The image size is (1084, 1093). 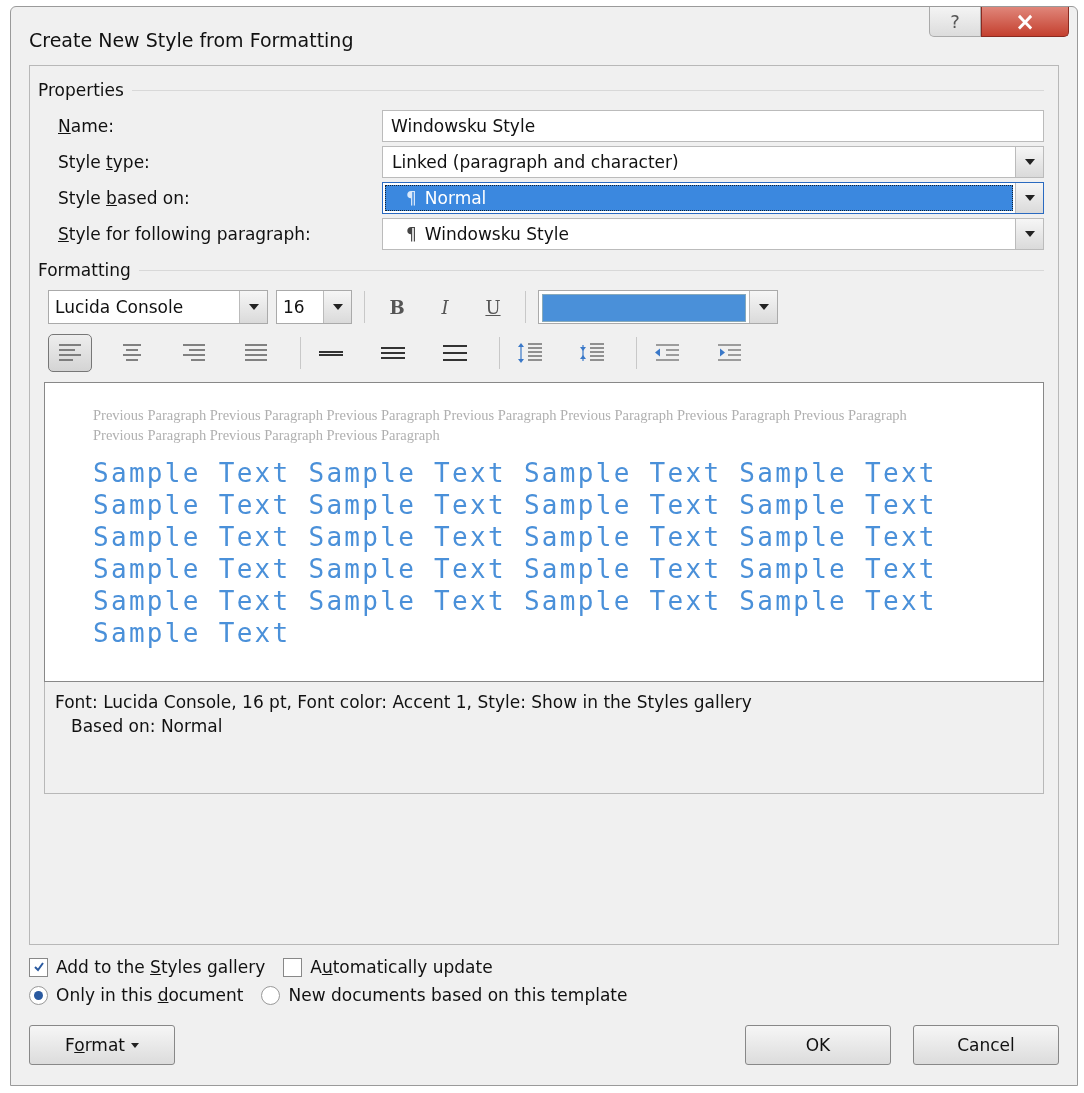 What do you see at coordinates (70, 353) in the screenshot?
I see `align-left-button` at bounding box center [70, 353].